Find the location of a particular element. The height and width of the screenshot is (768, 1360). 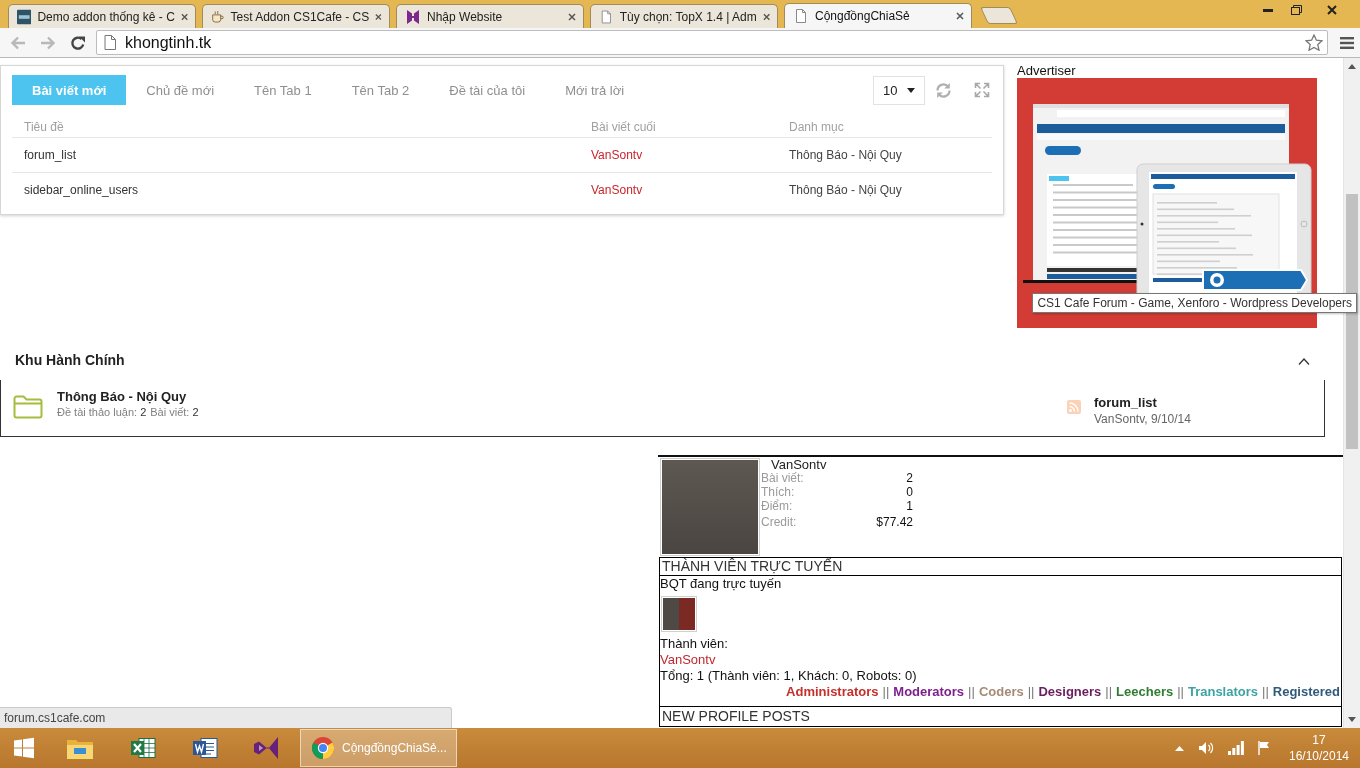

stat-label: Điểm: is located at coordinates (777, 506).